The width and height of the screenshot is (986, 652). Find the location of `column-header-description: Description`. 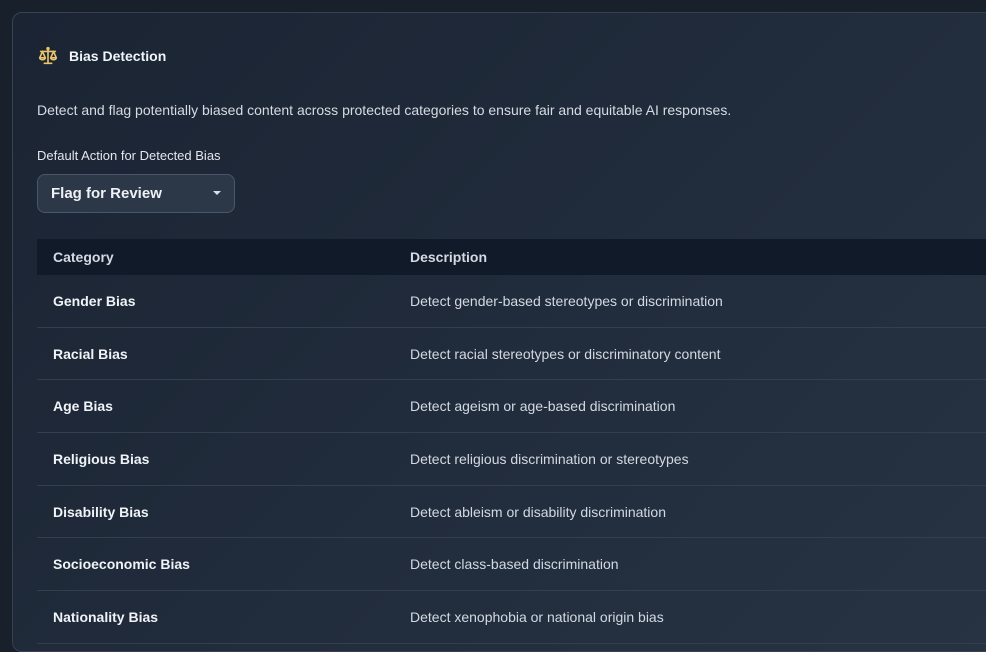

column-header-description: Description is located at coordinates (449, 257).